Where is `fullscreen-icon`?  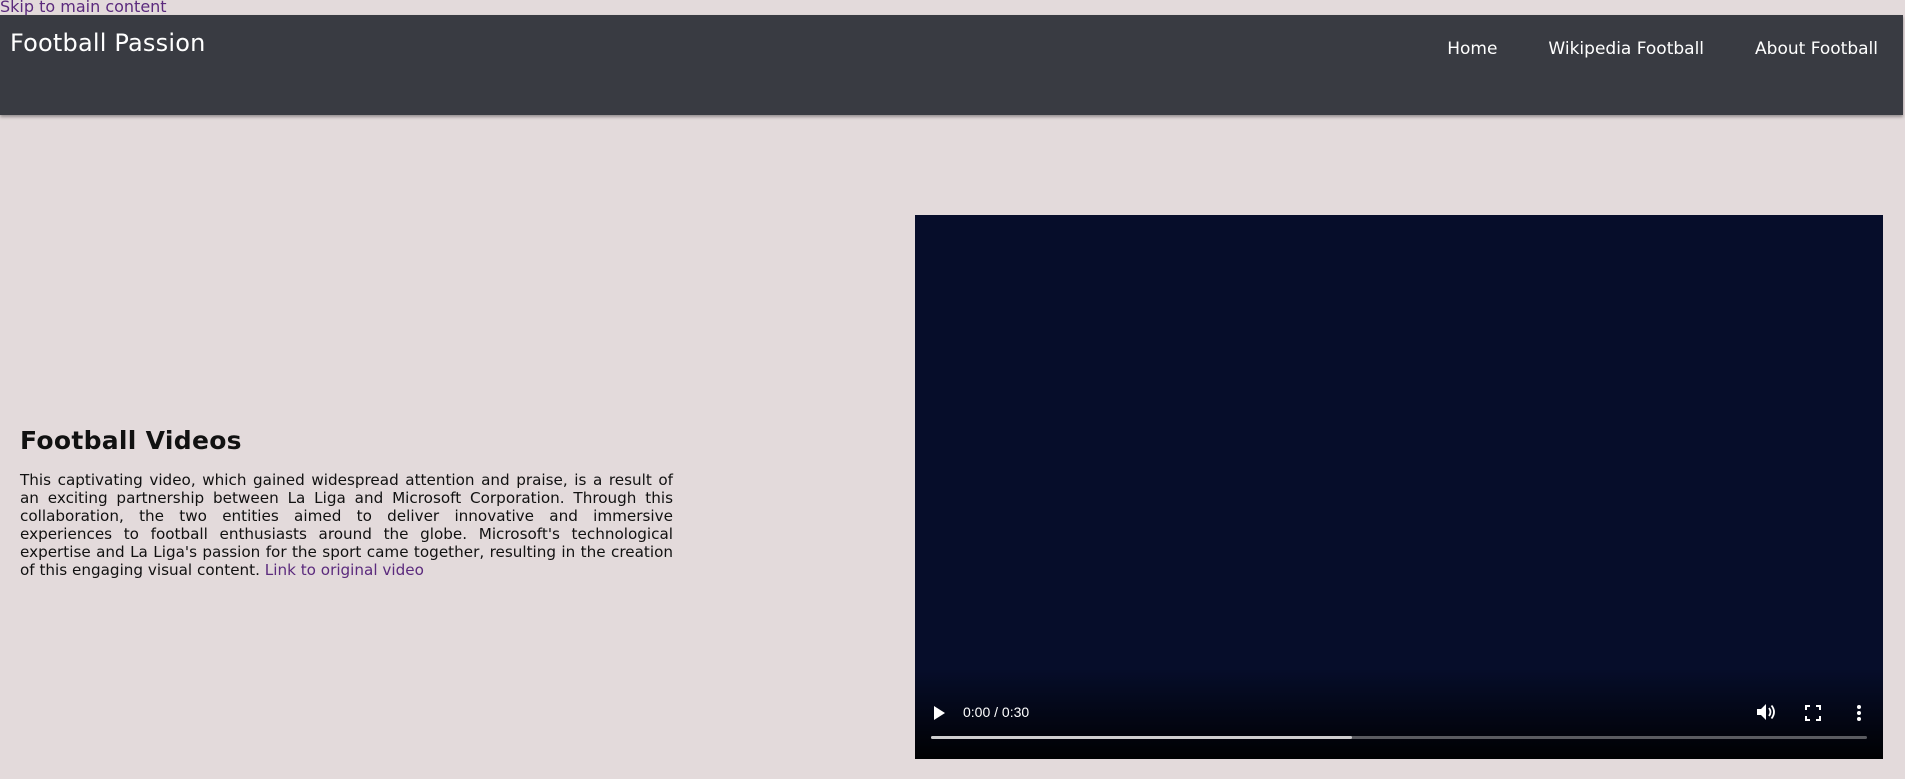 fullscreen-icon is located at coordinates (1813, 713).